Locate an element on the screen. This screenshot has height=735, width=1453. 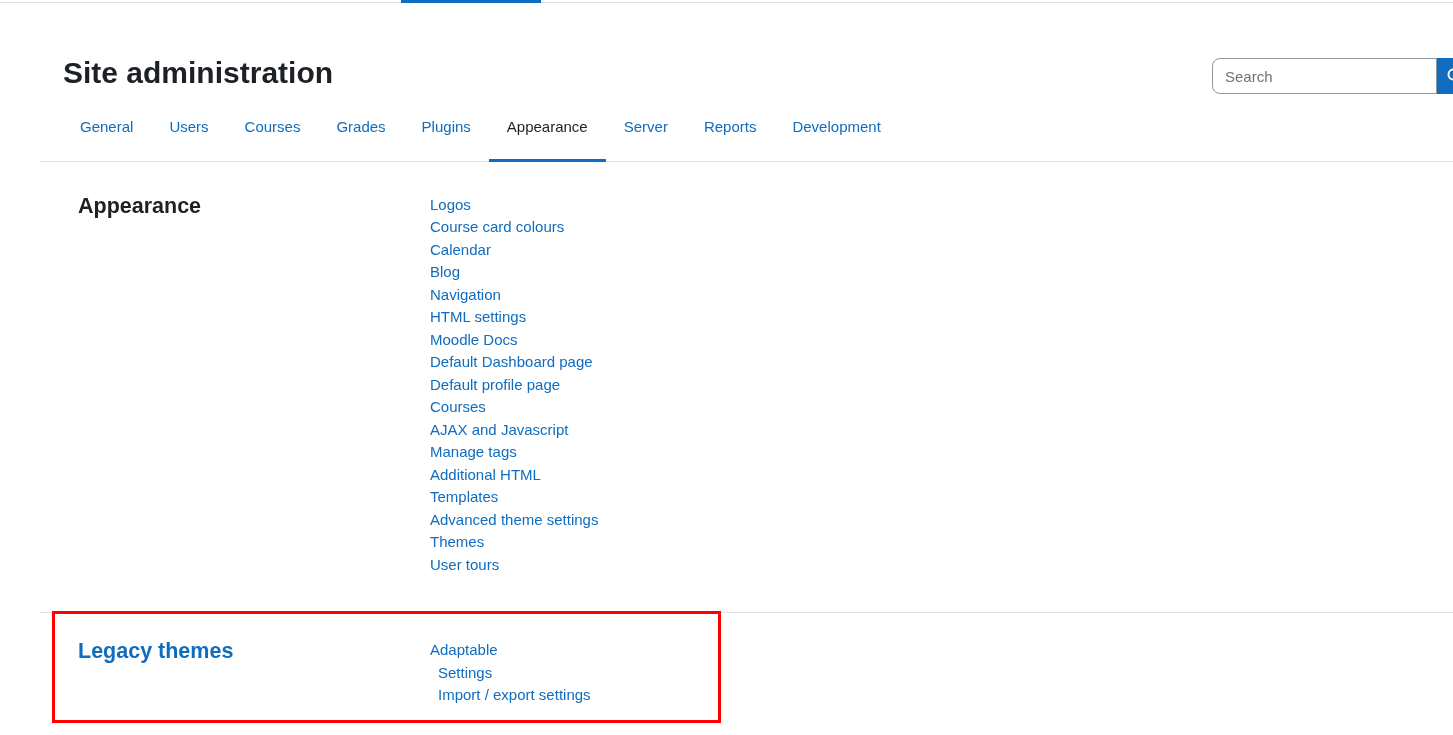
nav-tab: Users is located at coordinates (189, 135).